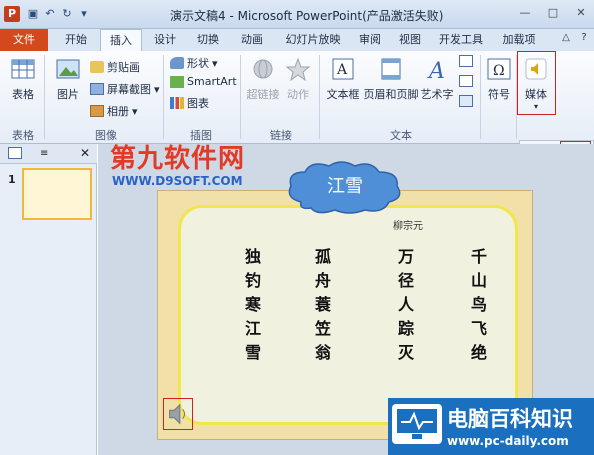  I want to click on tab-slideshow: 幻灯片放映, so click(313, 40).